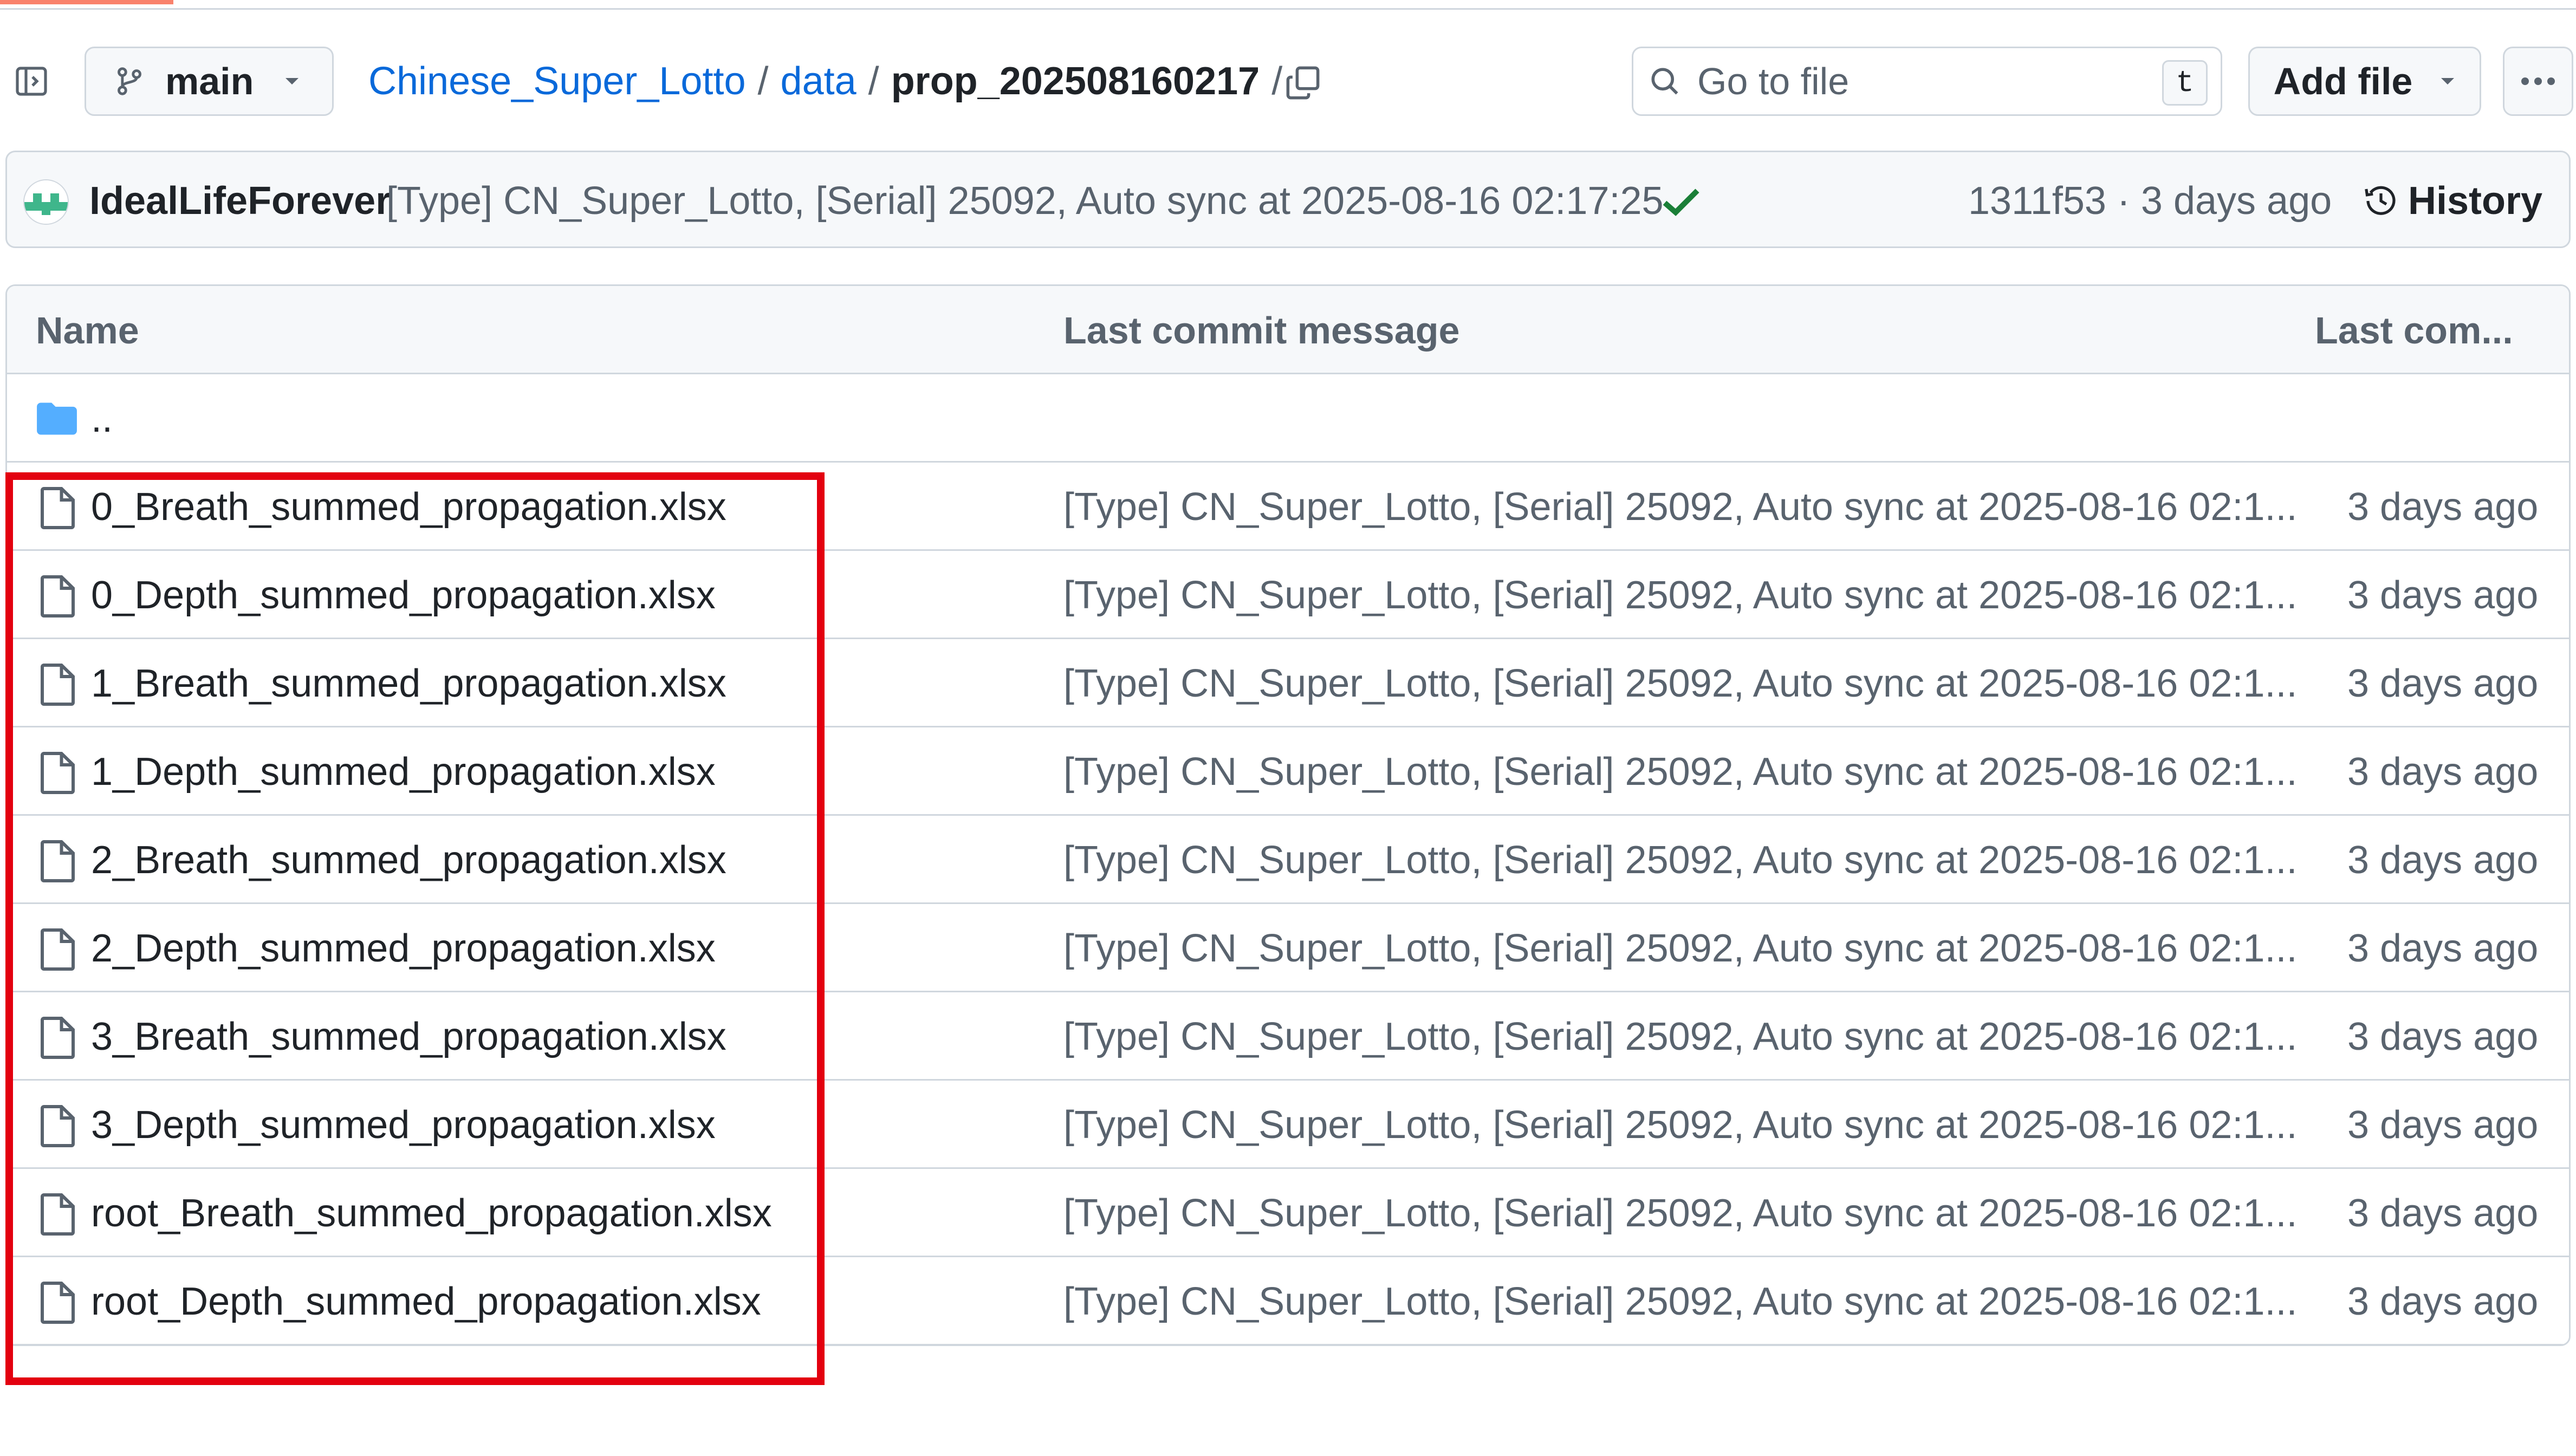 Image resolution: width=2576 pixels, height=1456 pixels. I want to click on folder-icon, so click(57, 418).